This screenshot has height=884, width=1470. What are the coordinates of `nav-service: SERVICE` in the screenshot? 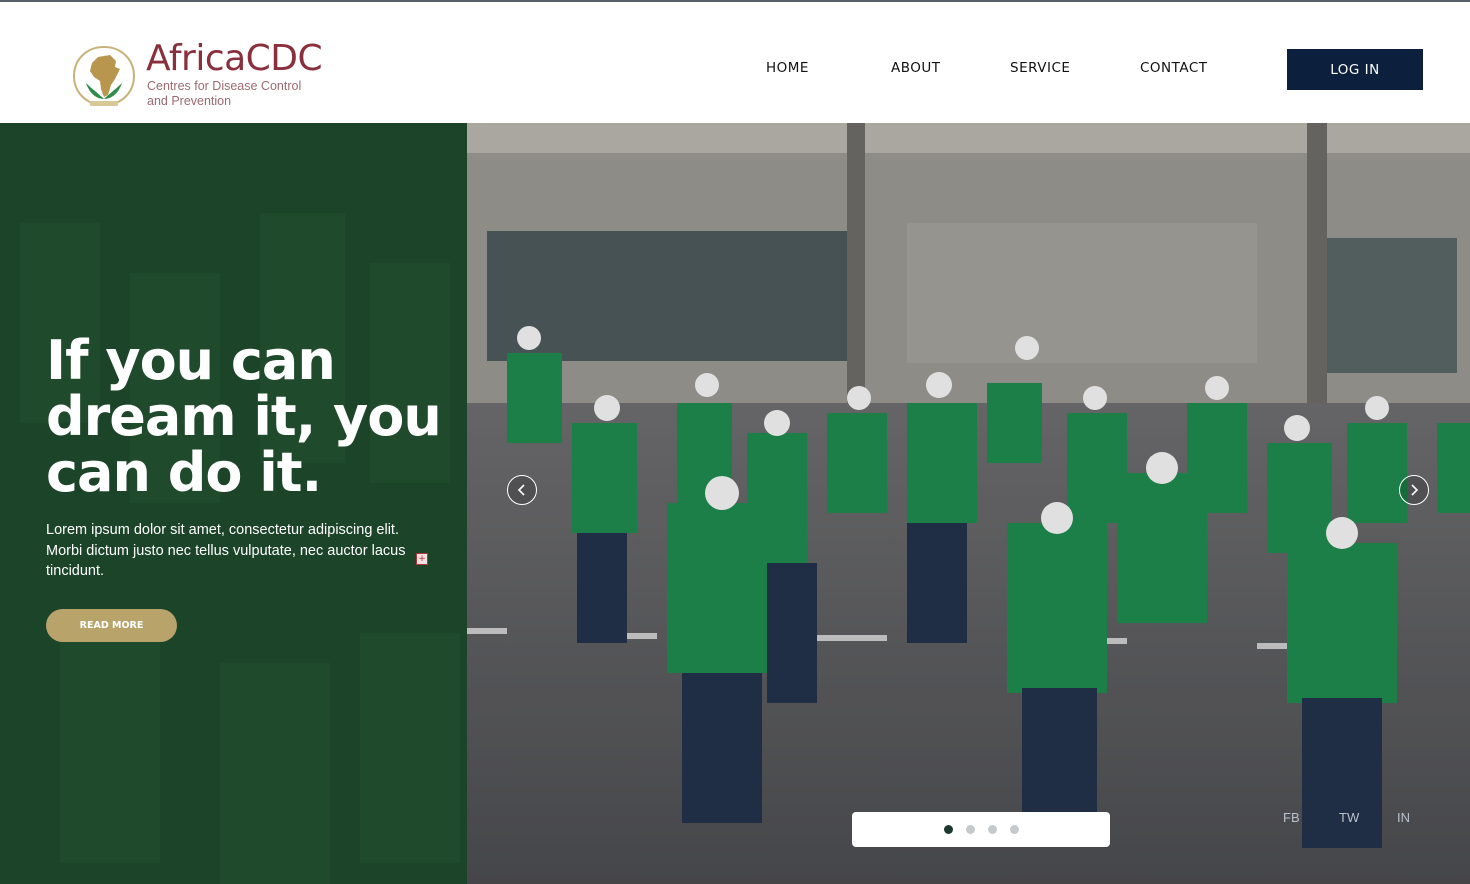 It's located at (1040, 68).